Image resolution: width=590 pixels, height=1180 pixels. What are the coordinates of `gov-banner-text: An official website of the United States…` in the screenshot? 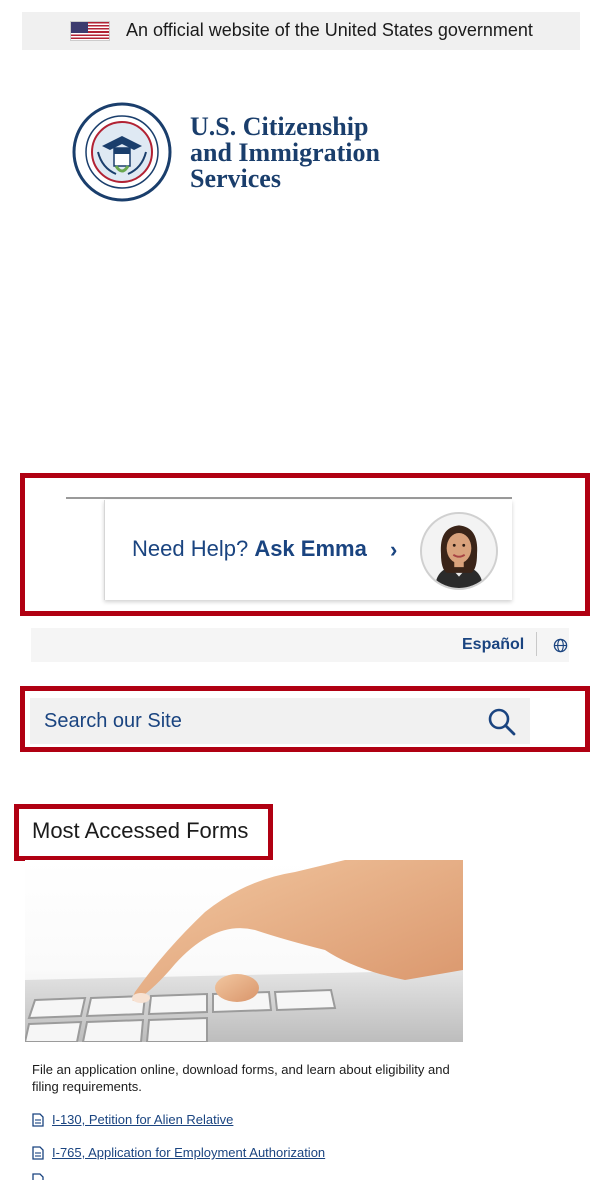 It's located at (329, 30).